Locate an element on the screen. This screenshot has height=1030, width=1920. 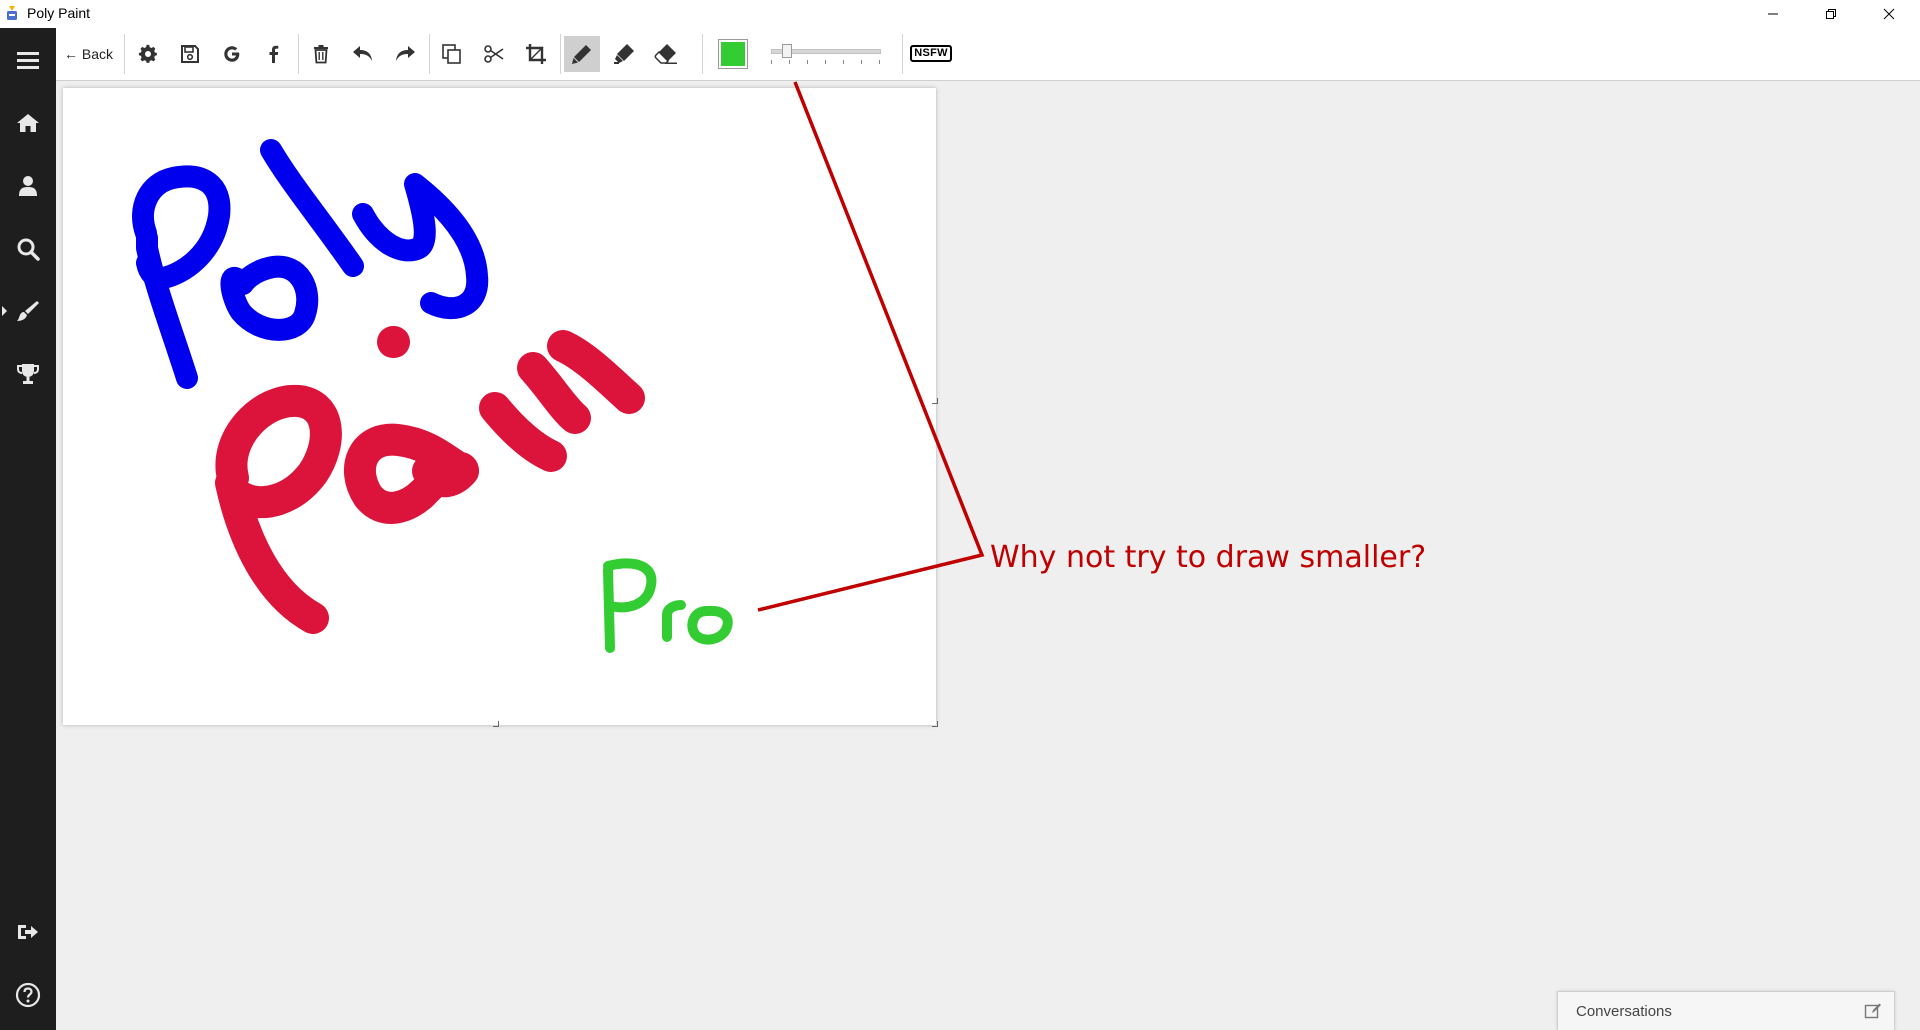
home-icon is located at coordinates (28, 123).